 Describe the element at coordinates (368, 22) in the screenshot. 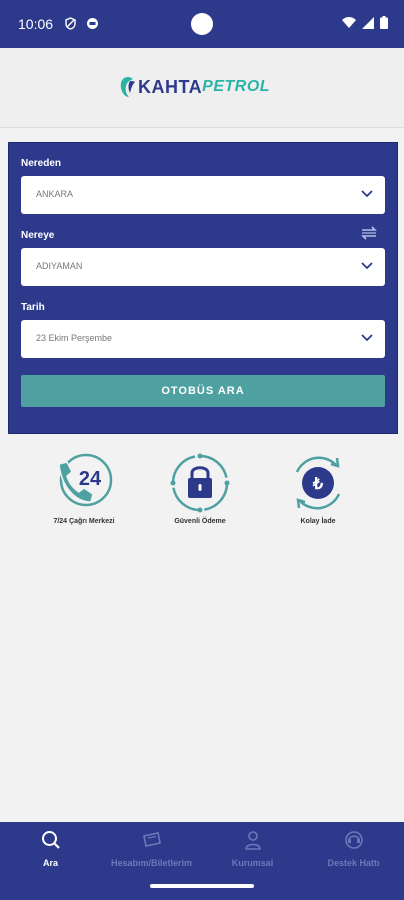

I see `signal-icon` at that location.